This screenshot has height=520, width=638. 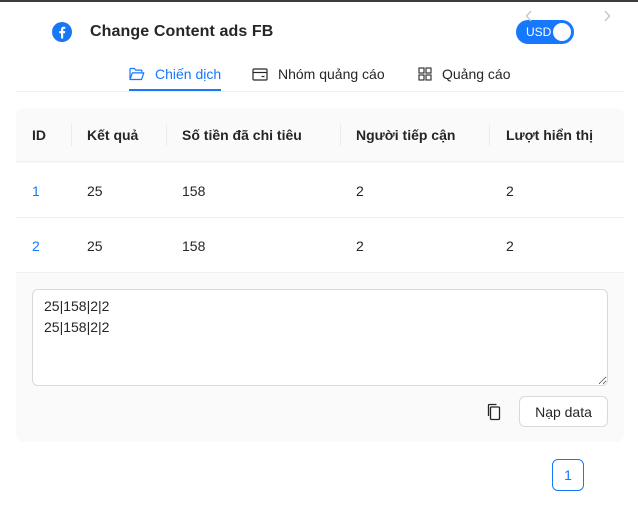 I want to click on tab-label: Quảng cáo, so click(x=476, y=74).